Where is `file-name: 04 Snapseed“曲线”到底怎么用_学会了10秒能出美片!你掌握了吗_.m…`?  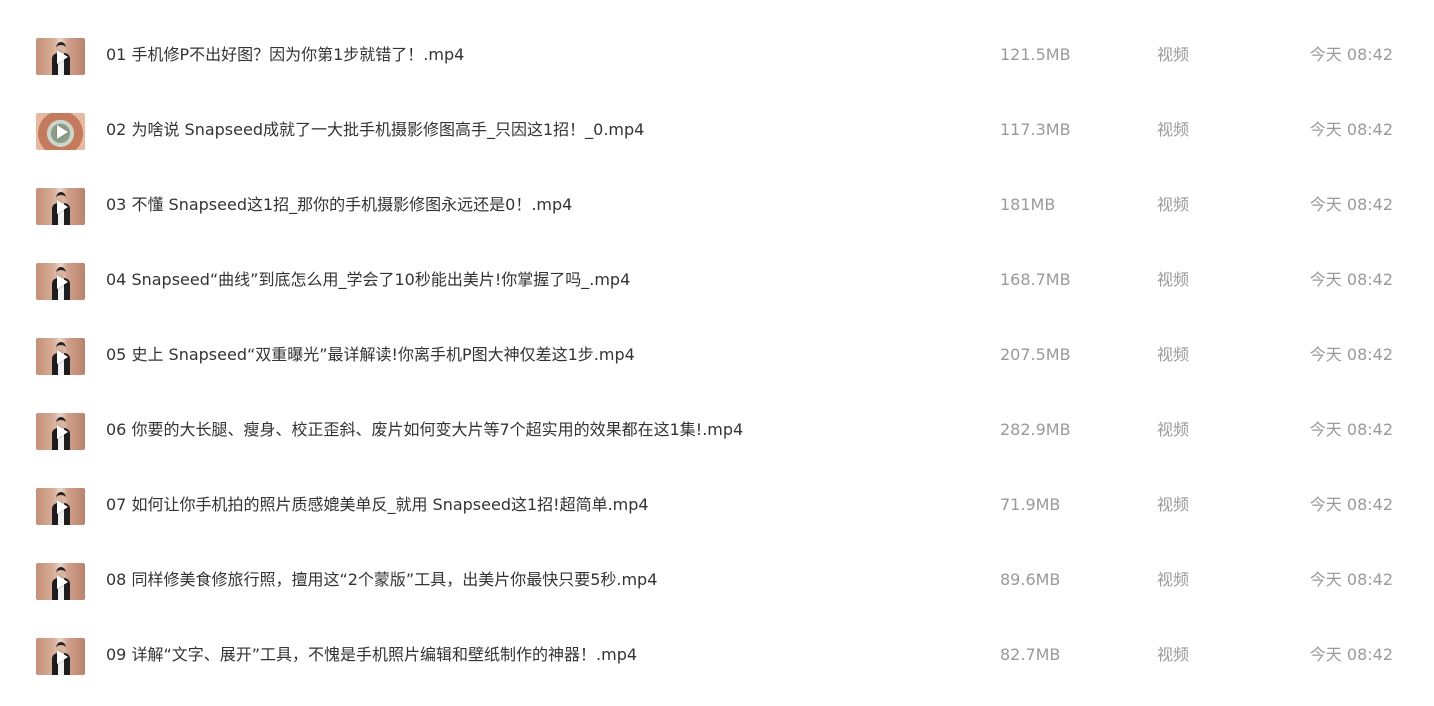 file-name: 04 Snapseed“曲线”到底怎么用_学会了10秒能出美片!你掌握了吗_.m… is located at coordinates (368, 280).